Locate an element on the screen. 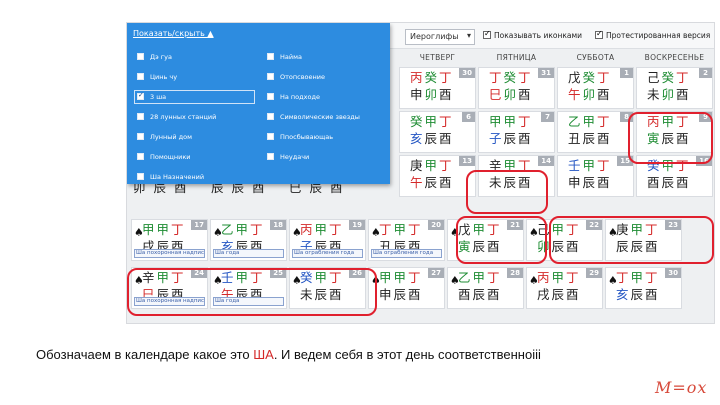  menu-option: Дэ гуа is located at coordinates (154, 57).